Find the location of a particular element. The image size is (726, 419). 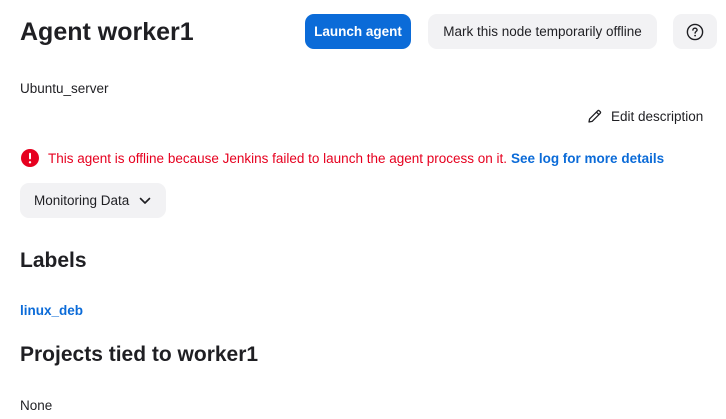

monitoring-data-label: Monitoring Data is located at coordinates (82, 200).